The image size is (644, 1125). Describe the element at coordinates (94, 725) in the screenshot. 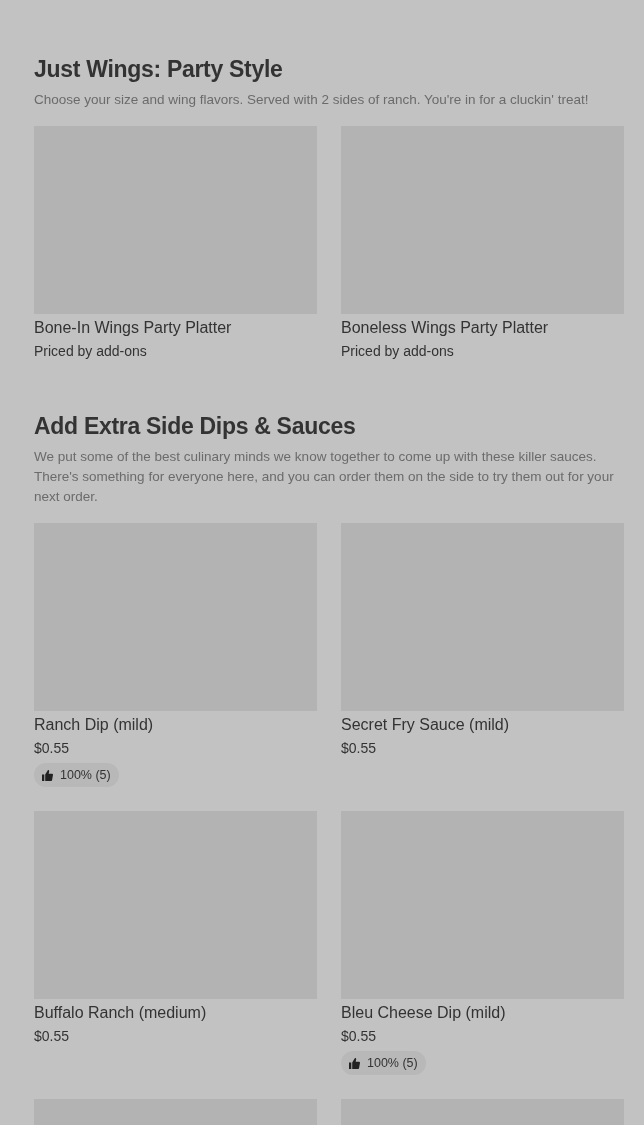

I see `item-name: Ranch Dip (mild)` at that location.